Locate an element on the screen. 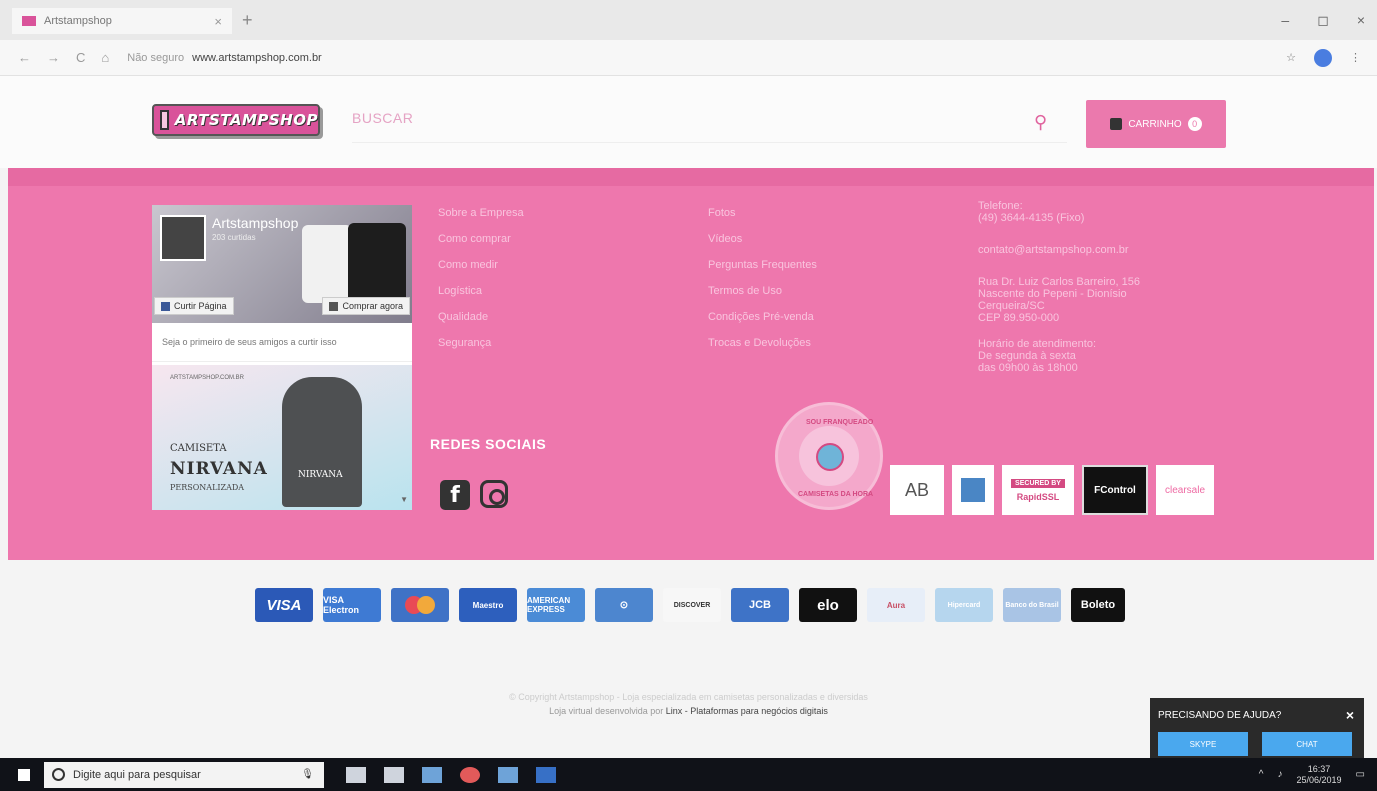  fb-buy-now-button: Comprar agora is located at coordinates (366, 306).